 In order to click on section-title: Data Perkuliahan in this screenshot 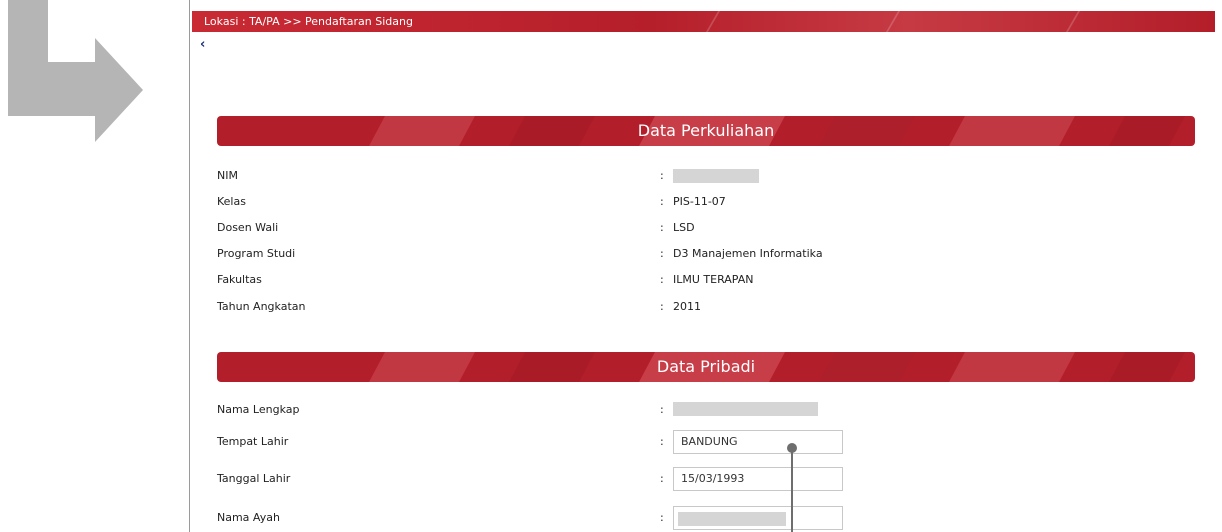, I will do `click(706, 130)`.